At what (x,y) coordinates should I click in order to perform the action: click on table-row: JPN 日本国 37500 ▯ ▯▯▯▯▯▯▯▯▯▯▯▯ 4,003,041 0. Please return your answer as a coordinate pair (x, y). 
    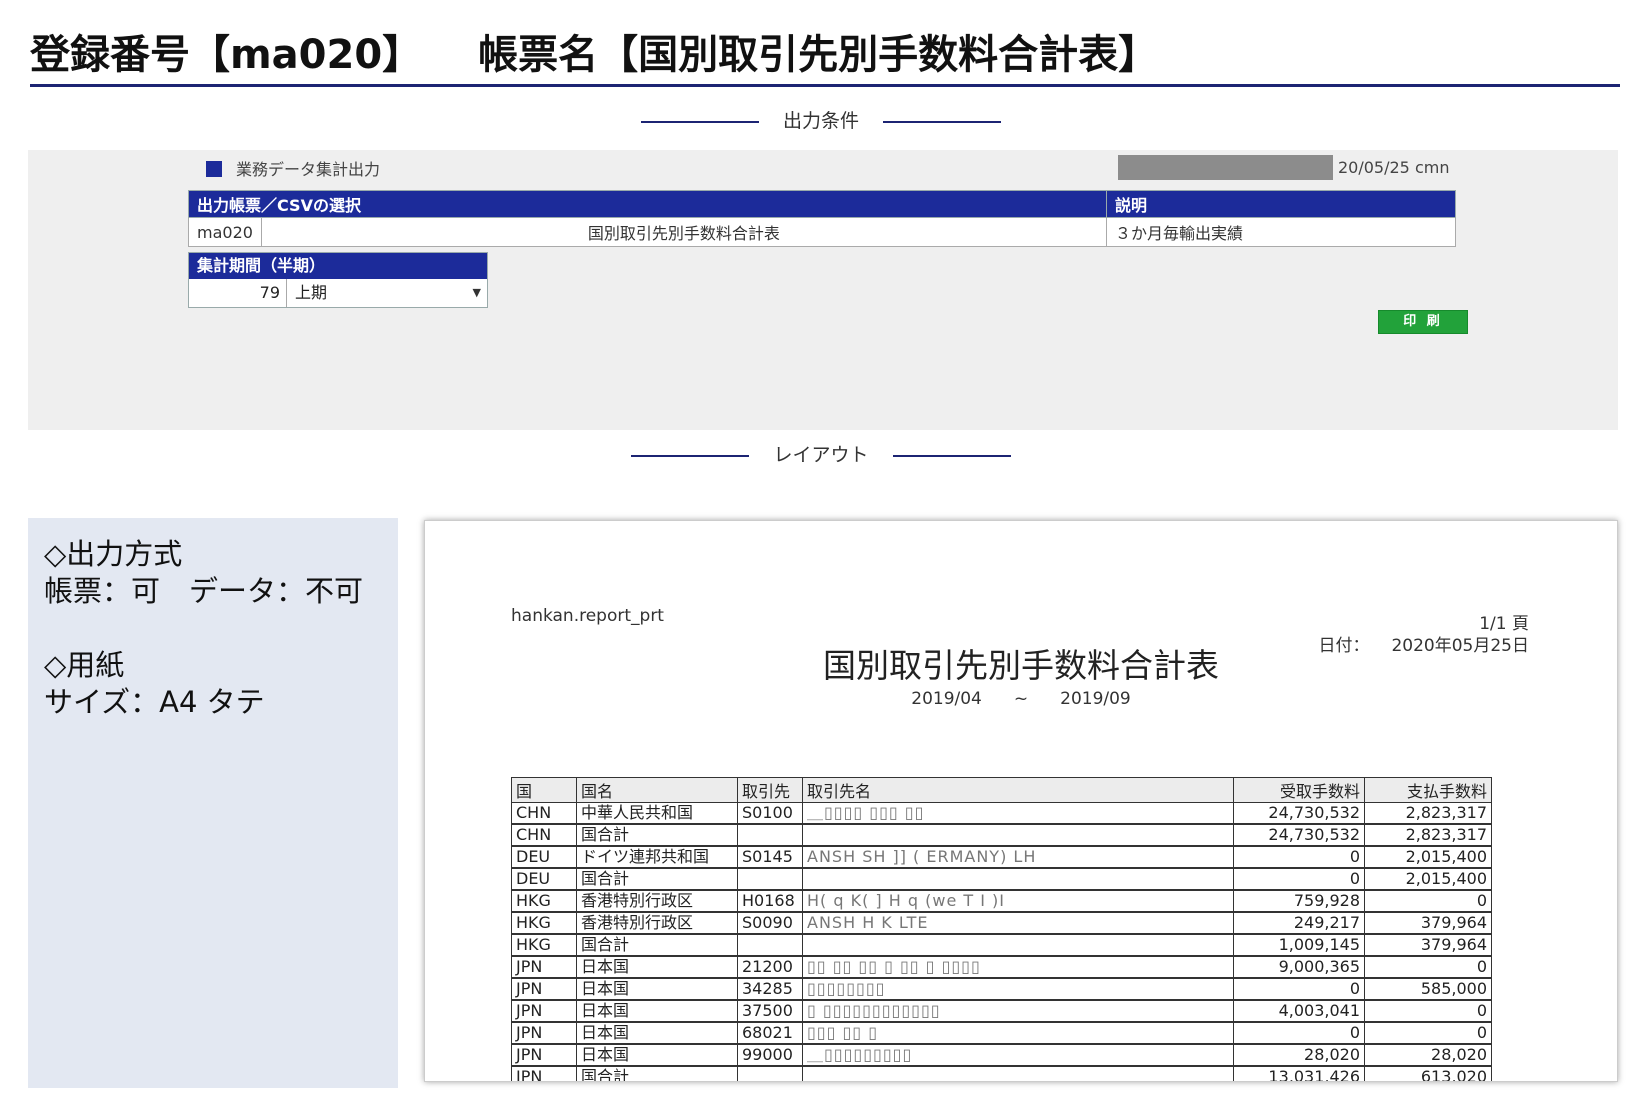
    Looking at the image, I should click on (1001, 1011).